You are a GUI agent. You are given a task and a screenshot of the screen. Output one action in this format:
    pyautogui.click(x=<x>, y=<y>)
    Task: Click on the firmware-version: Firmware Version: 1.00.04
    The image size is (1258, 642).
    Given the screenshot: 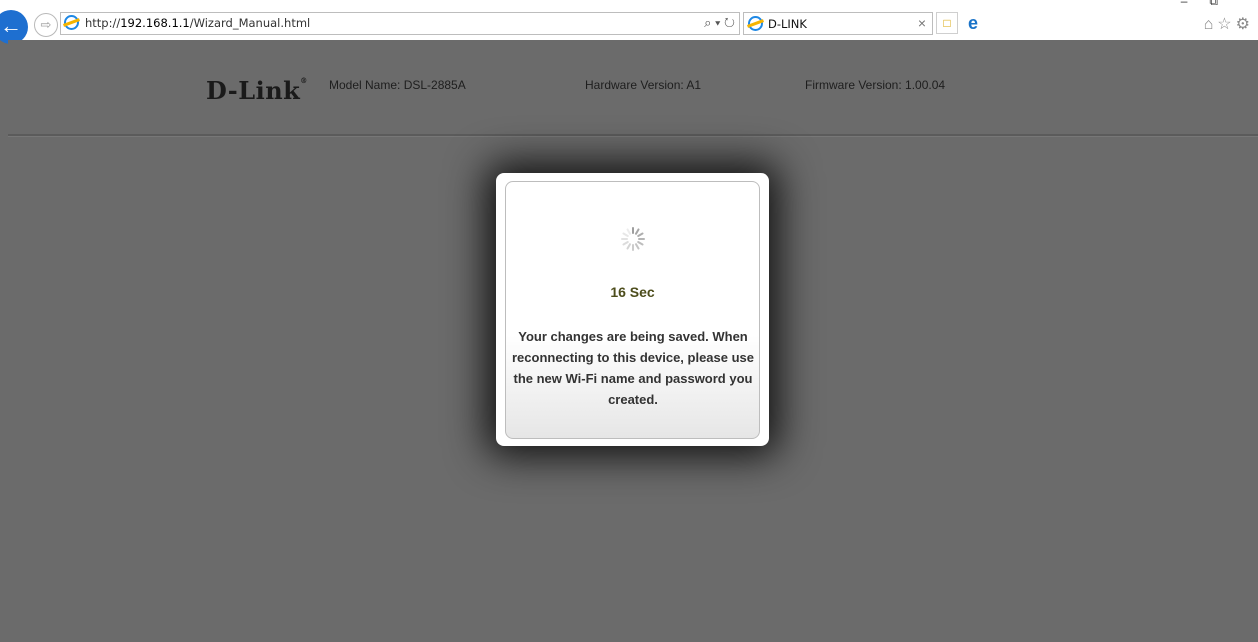 What is the action you would take?
    pyautogui.click(x=875, y=85)
    